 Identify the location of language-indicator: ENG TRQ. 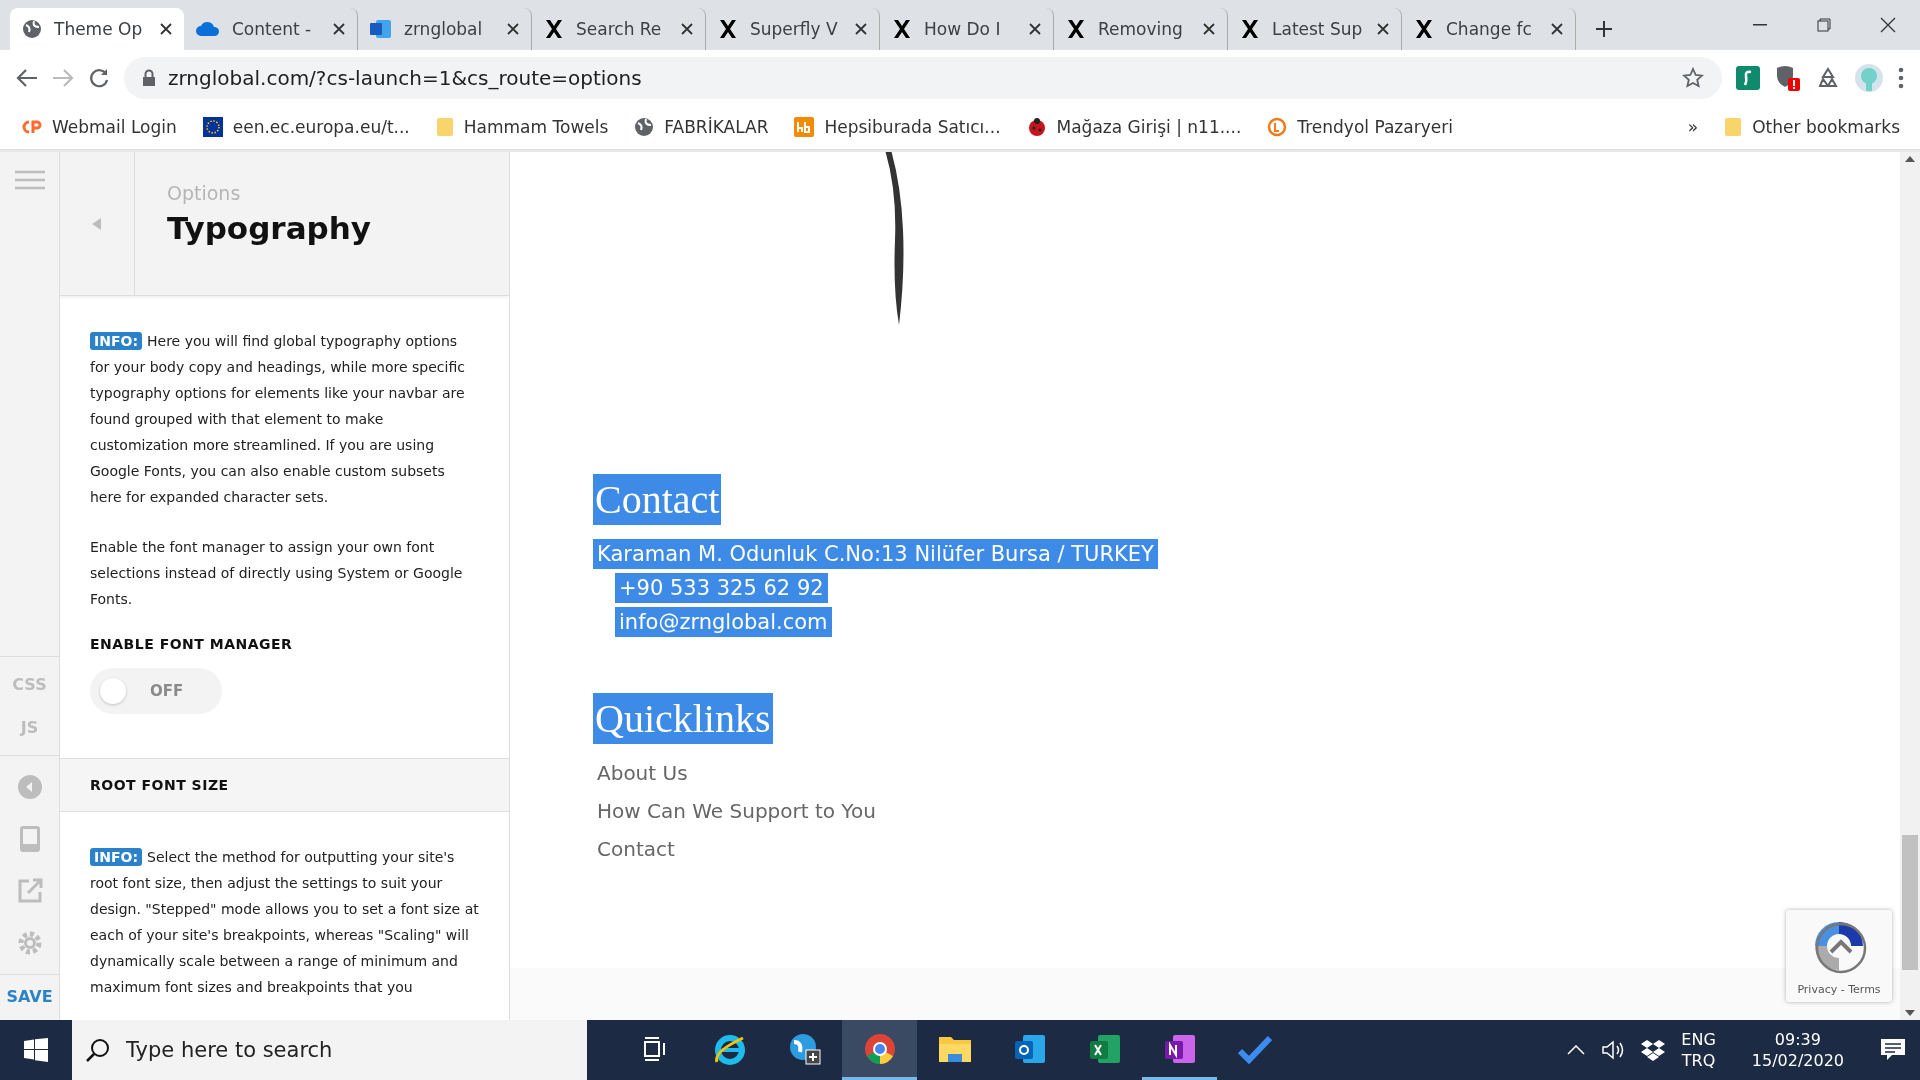
(1698, 1050).